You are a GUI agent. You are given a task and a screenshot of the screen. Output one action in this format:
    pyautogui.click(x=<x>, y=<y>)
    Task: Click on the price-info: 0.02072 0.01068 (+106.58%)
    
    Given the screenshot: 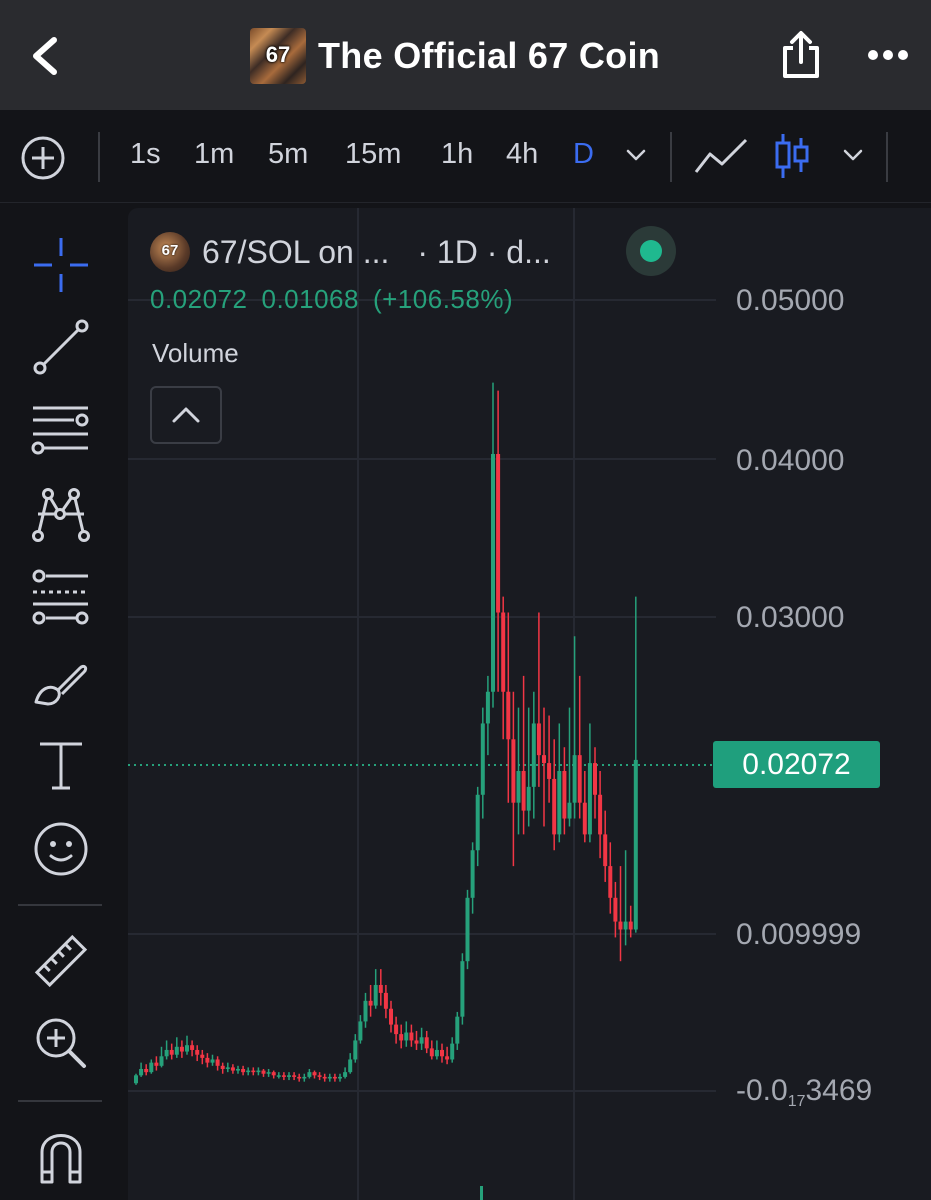 What is the action you would take?
    pyautogui.click(x=338, y=299)
    